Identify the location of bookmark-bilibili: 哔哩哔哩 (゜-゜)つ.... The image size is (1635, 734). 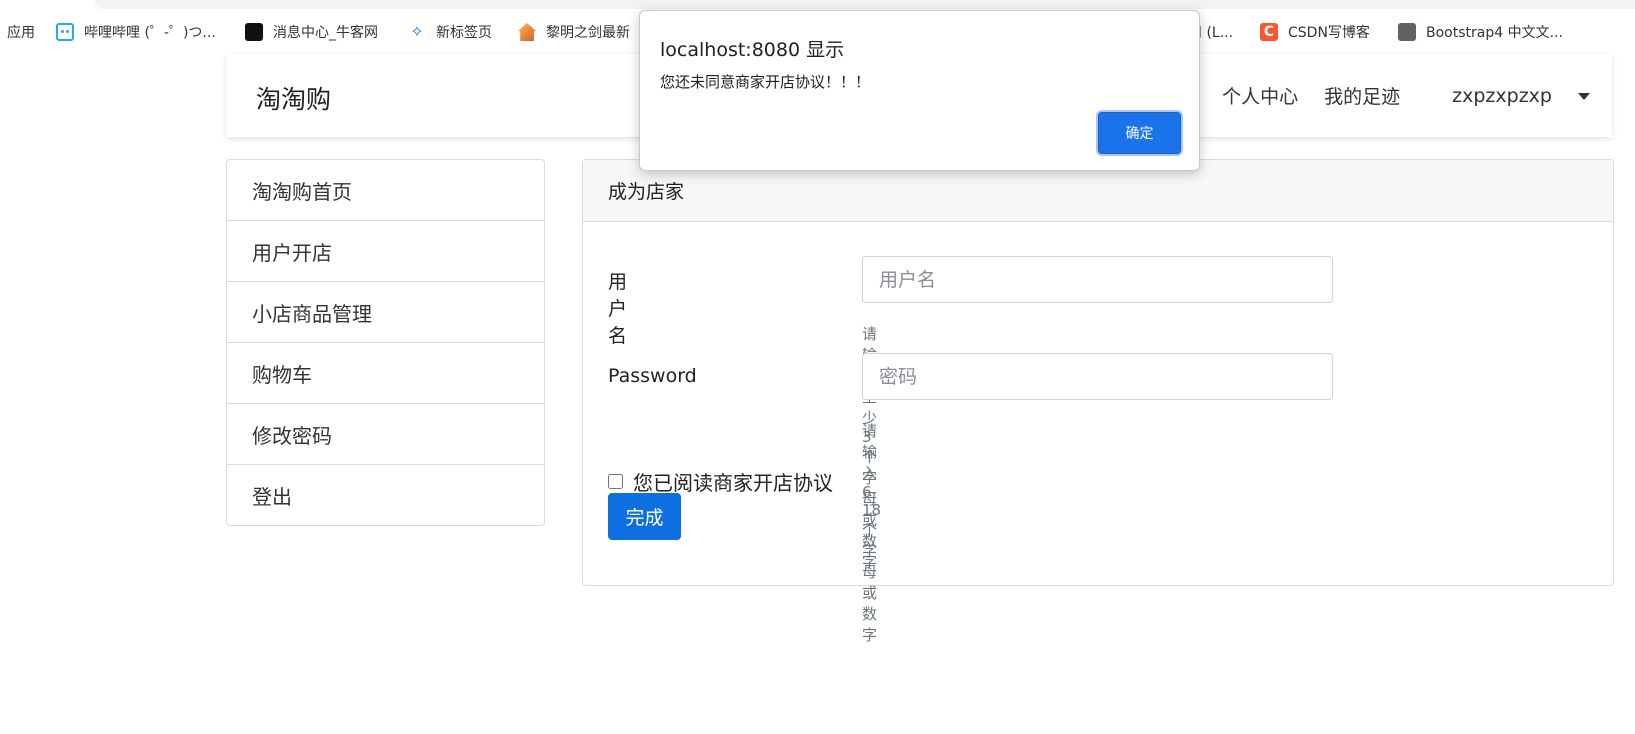
(136, 32).